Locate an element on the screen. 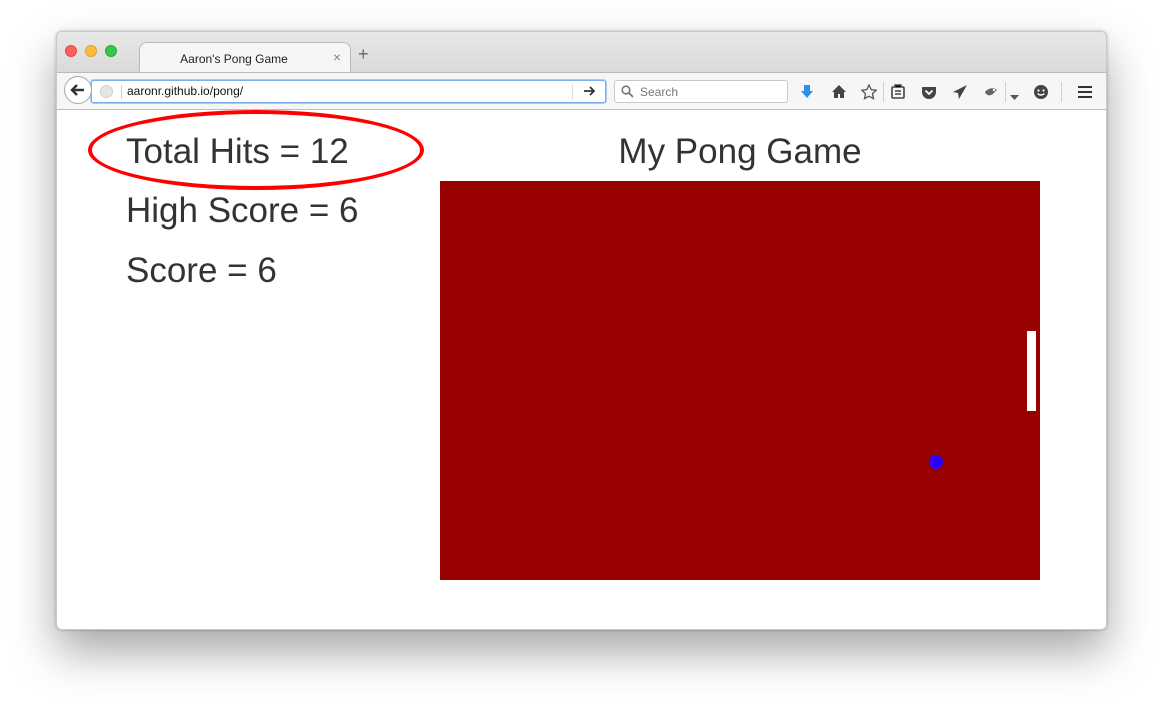 This screenshot has width=1161, height=708. tab-pong-game: Aaron's Pong Game × is located at coordinates (245, 57).